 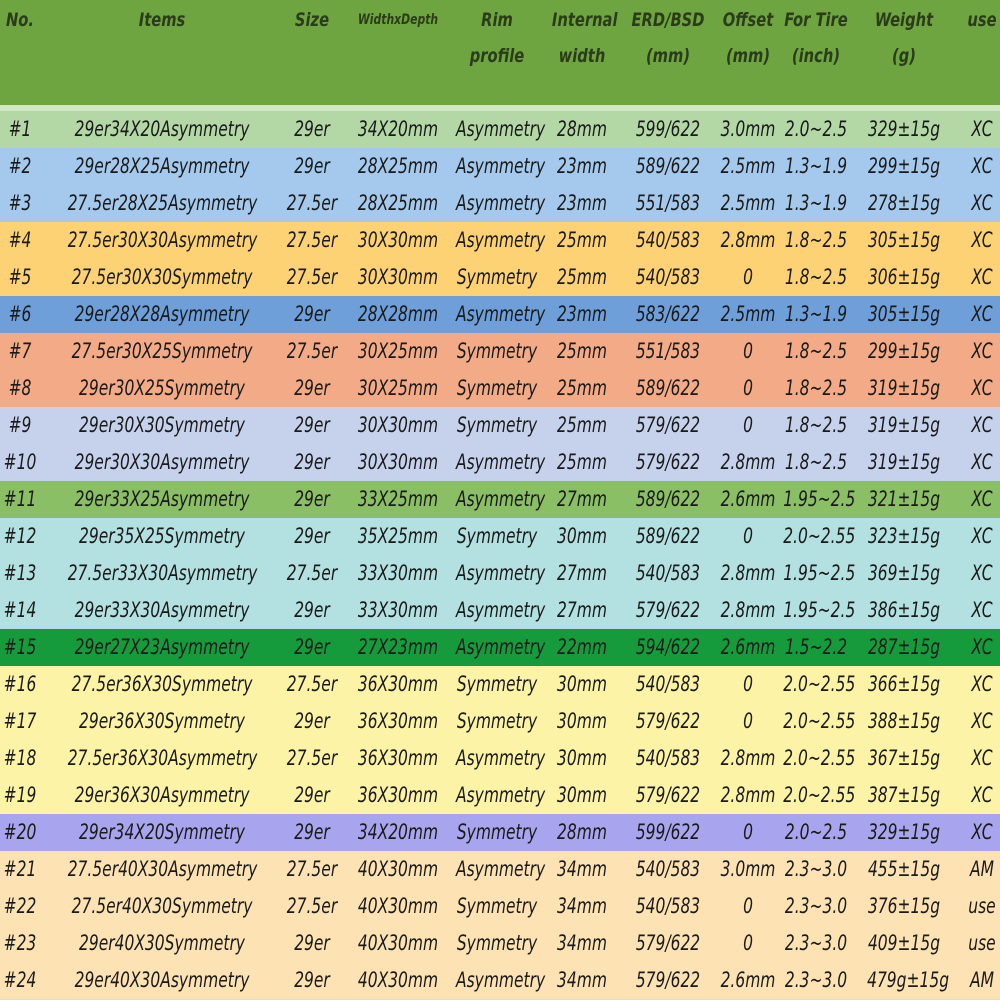 I want to click on cell-no: #16, so click(x=20, y=684).